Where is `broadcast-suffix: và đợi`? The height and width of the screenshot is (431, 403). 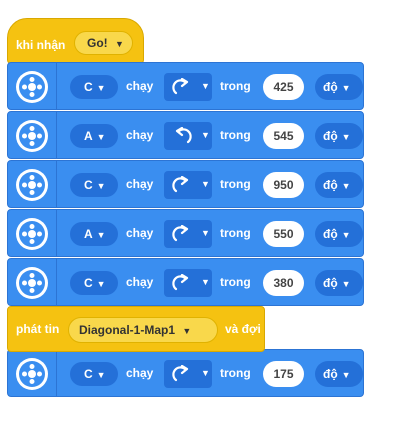
broadcast-suffix: và đợi is located at coordinates (243, 329).